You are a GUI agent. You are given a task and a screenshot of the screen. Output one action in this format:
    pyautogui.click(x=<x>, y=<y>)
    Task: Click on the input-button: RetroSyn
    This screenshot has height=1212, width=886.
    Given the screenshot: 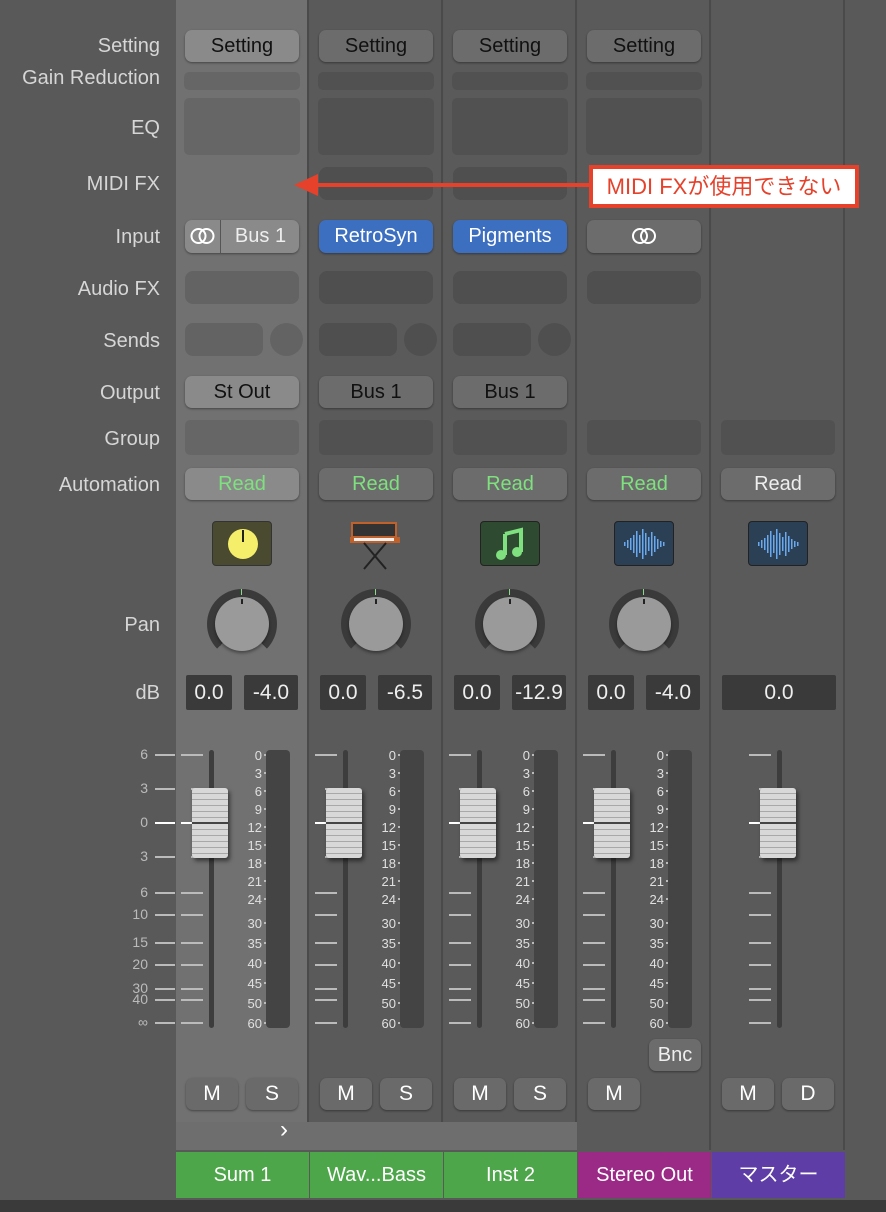 What is the action you would take?
    pyautogui.click(x=376, y=236)
    